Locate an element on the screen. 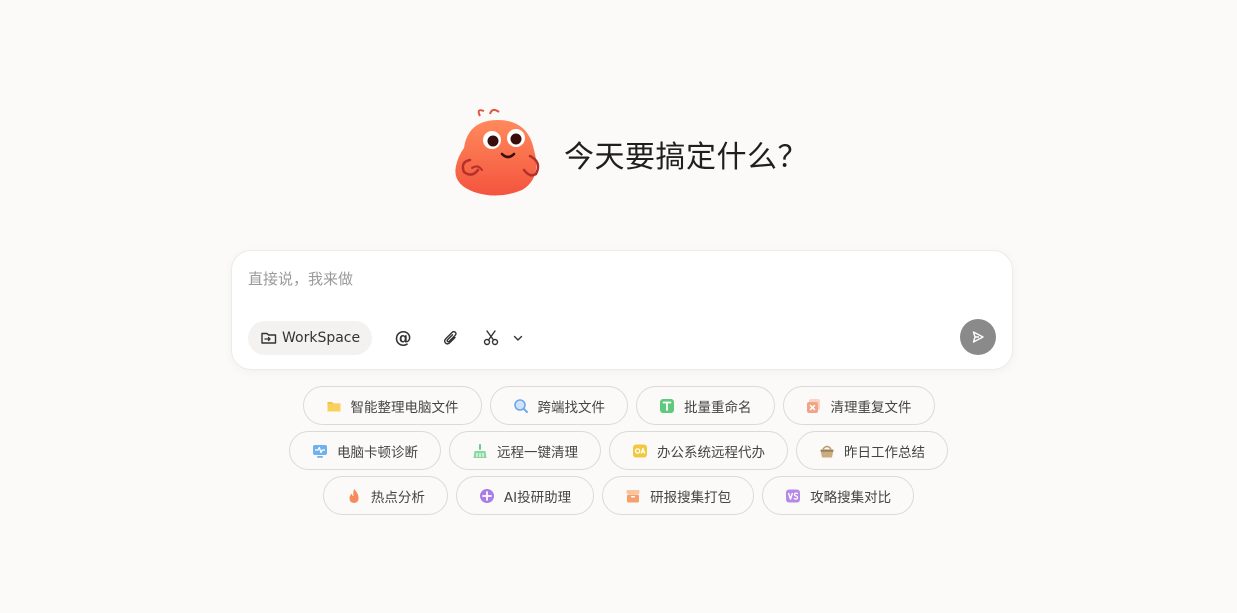  composer-toolbar: WorkSpace @ is located at coordinates (388, 338).